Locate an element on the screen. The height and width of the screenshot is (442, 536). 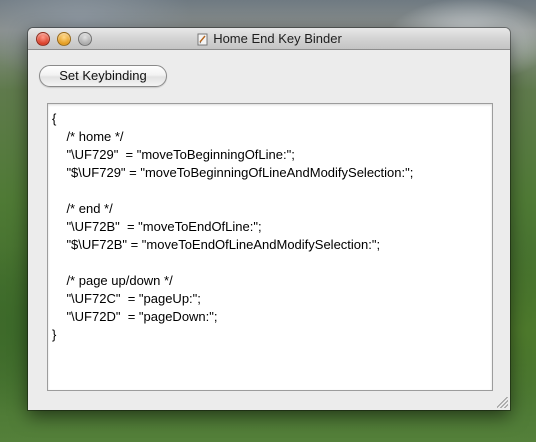
resize-grip-icon is located at coordinates (502, 402).